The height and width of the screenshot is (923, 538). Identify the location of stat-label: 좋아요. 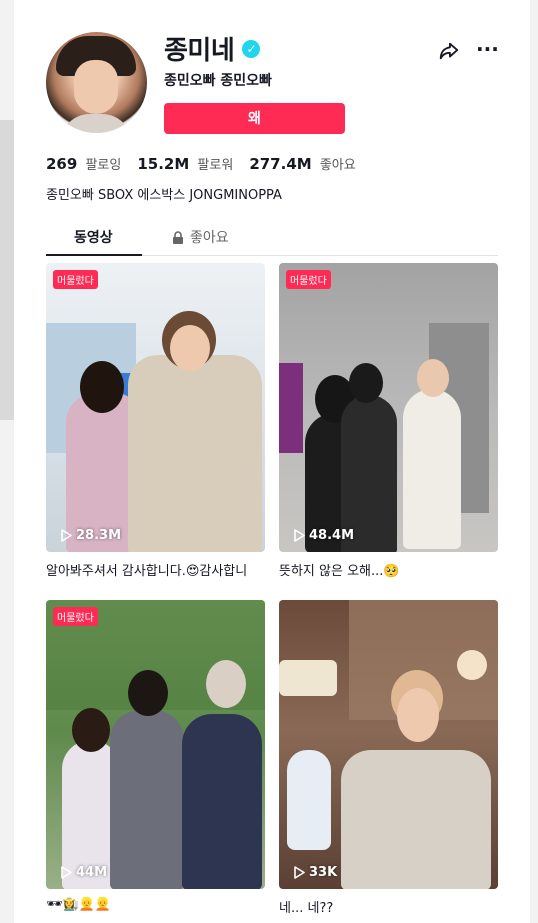
(337, 165).